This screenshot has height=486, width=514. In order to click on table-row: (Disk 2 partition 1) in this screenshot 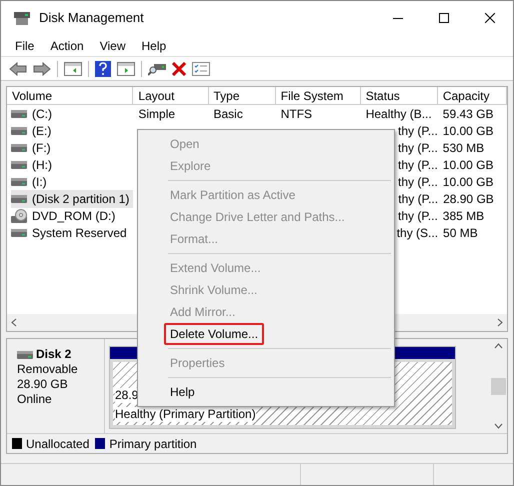, I will do `click(72, 199)`.